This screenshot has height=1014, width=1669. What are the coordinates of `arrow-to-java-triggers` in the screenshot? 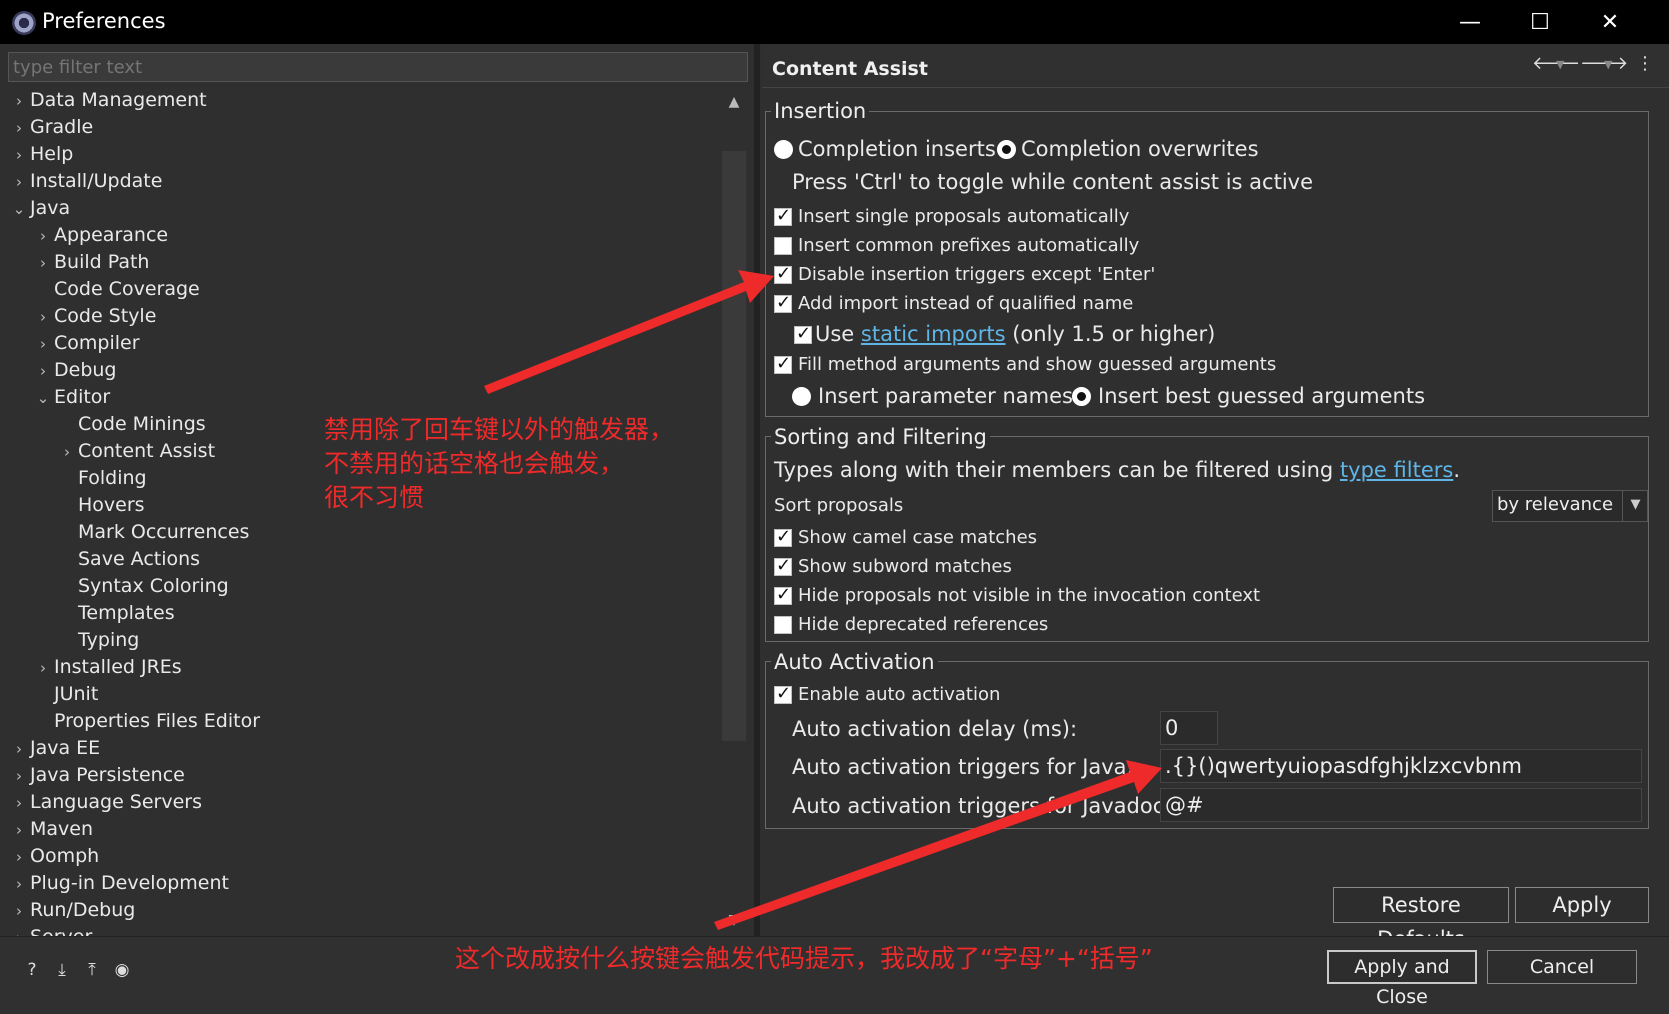 It's located at (938, 845).